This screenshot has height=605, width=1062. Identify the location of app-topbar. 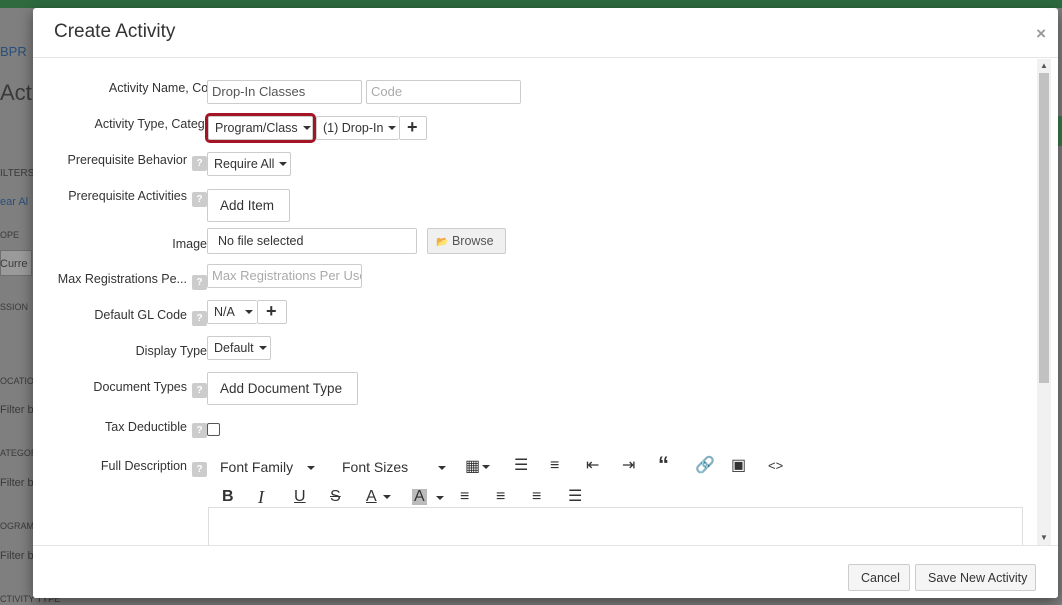
(531, 4).